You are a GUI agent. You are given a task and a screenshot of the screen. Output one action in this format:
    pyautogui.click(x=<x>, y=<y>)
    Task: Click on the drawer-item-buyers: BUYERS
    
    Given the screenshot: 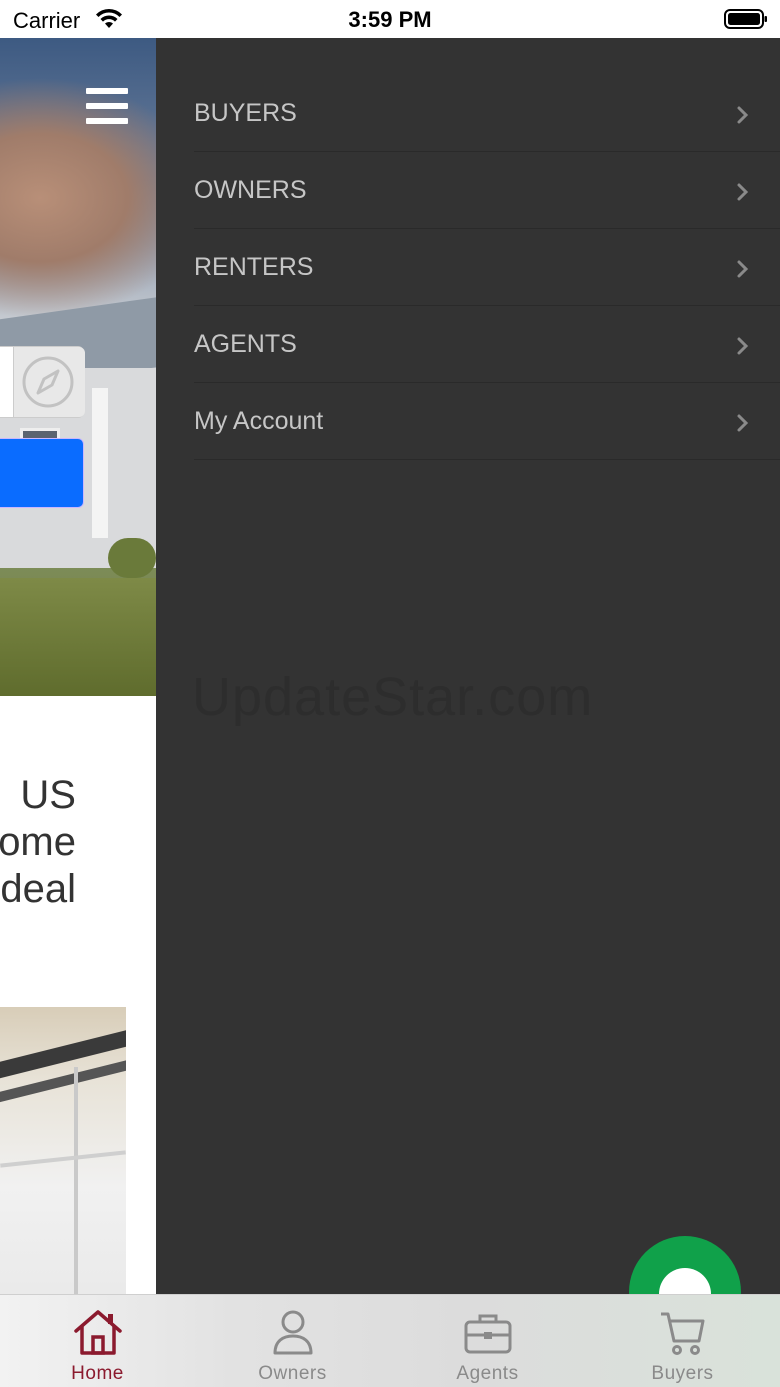 What is the action you would take?
    pyautogui.click(x=487, y=113)
    